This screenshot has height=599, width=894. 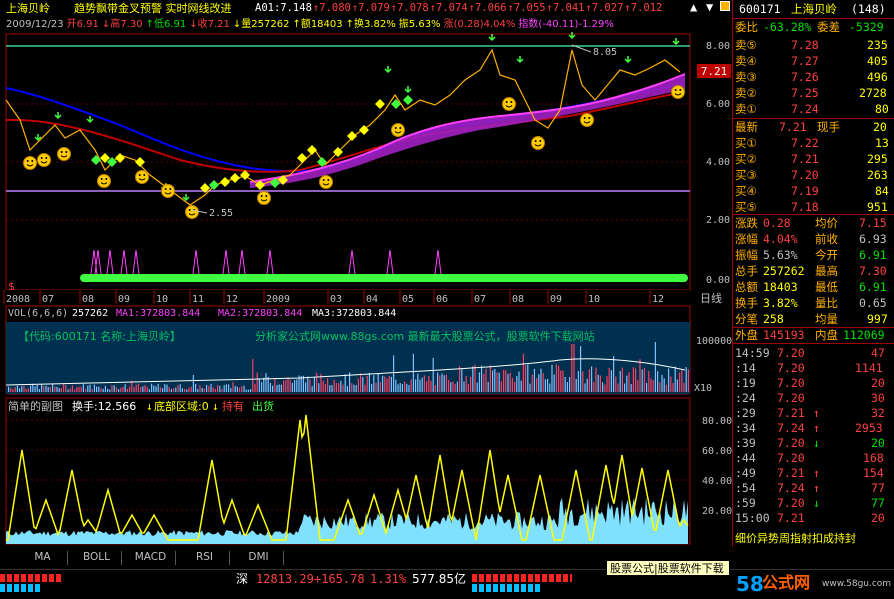 What do you see at coordinates (88, 299) in the screenshot?
I see `date-label: 08` at bounding box center [88, 299].